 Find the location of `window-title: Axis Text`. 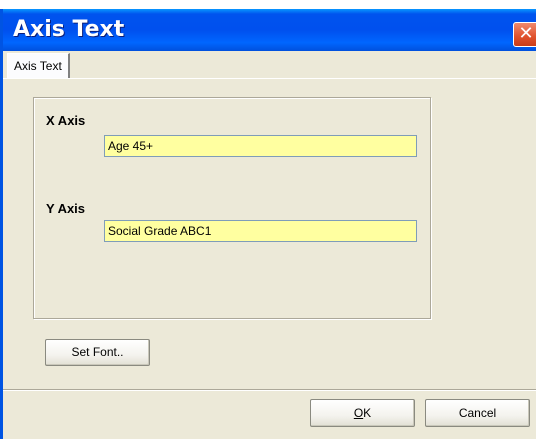

window-title: Axis Text is located at coordinates (69, 29).